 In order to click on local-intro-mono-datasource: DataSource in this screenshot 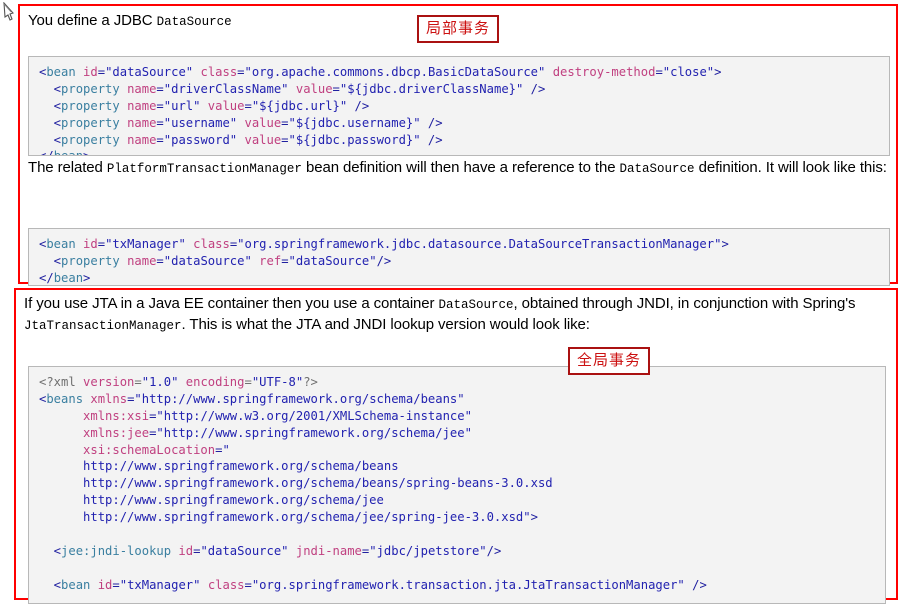, I will do `click(194, 22)`.